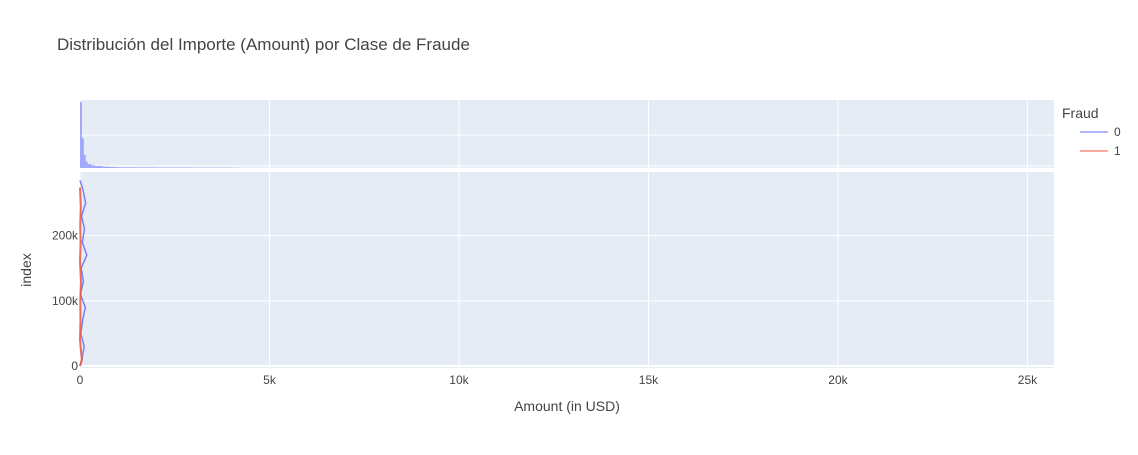  Describe the element at coordinates (1117, 132) in the screenshot. I see `legend-label-0: 0` at that location.